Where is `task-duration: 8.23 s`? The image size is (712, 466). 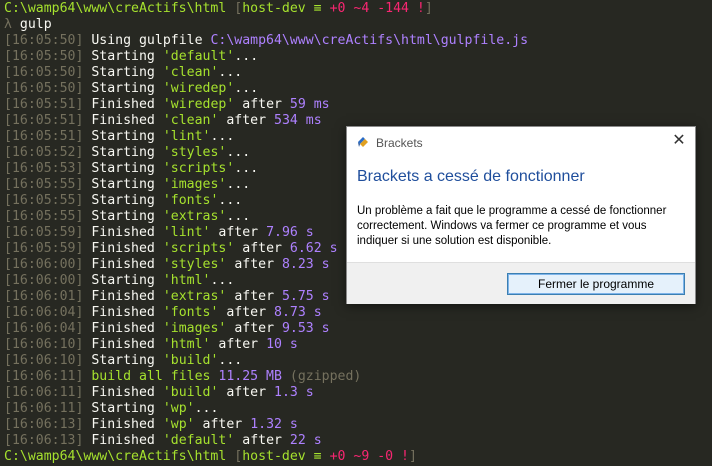
task-duration: 8.23 s is located at coordinates (305, 264).